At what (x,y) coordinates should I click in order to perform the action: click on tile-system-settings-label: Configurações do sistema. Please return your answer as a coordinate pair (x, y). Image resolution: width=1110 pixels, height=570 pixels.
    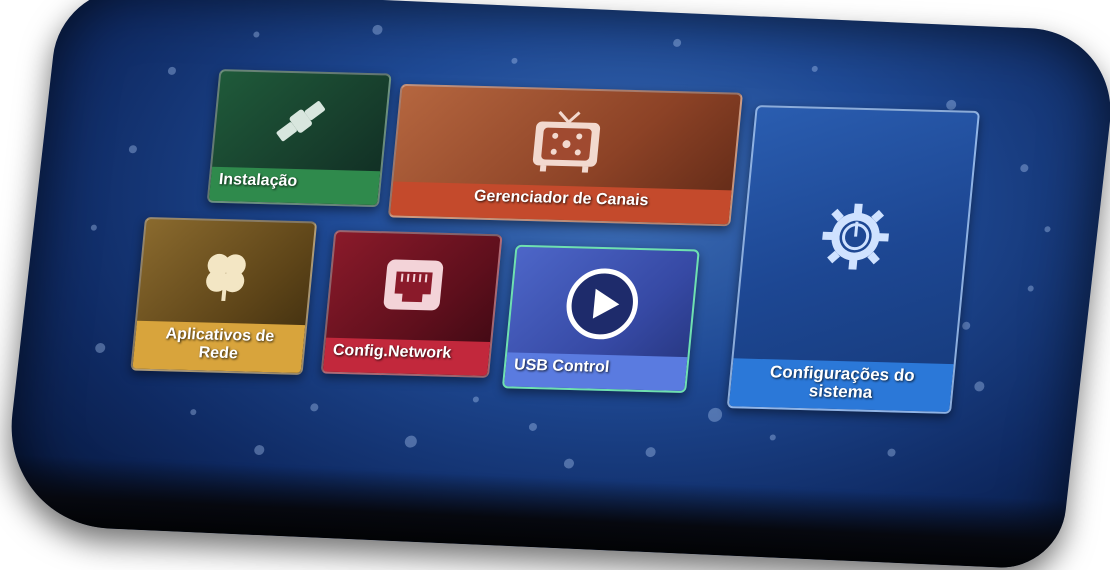
    Looking at the image, I should click on (841, 385).